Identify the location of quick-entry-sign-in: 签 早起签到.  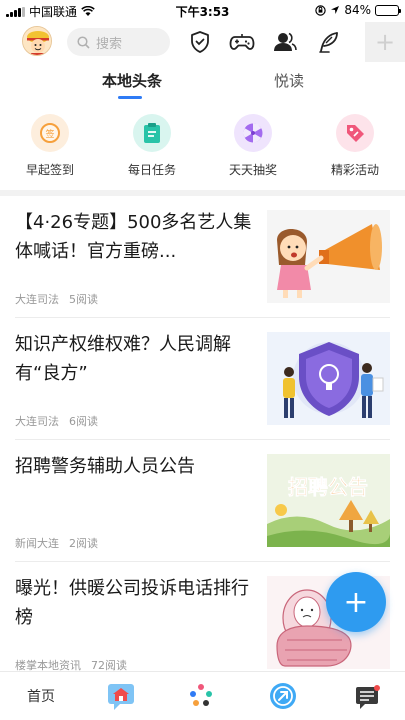
(50, 146).